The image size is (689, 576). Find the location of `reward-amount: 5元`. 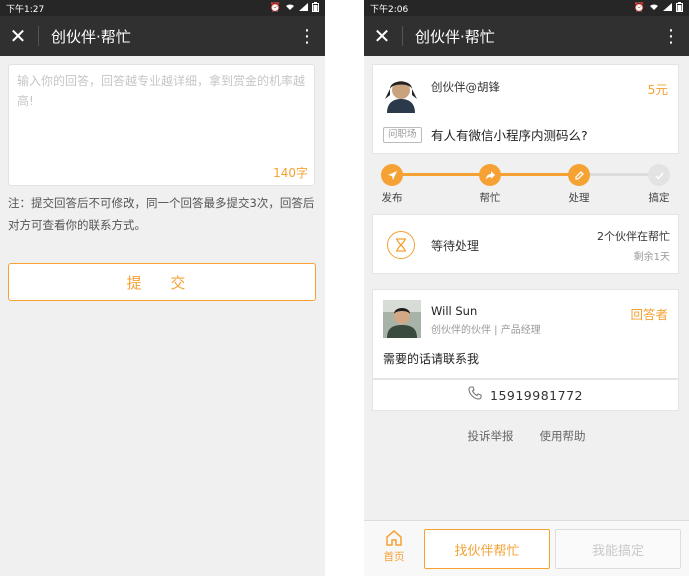

reward-amount: 5元 is located at coordinates (657, 89).